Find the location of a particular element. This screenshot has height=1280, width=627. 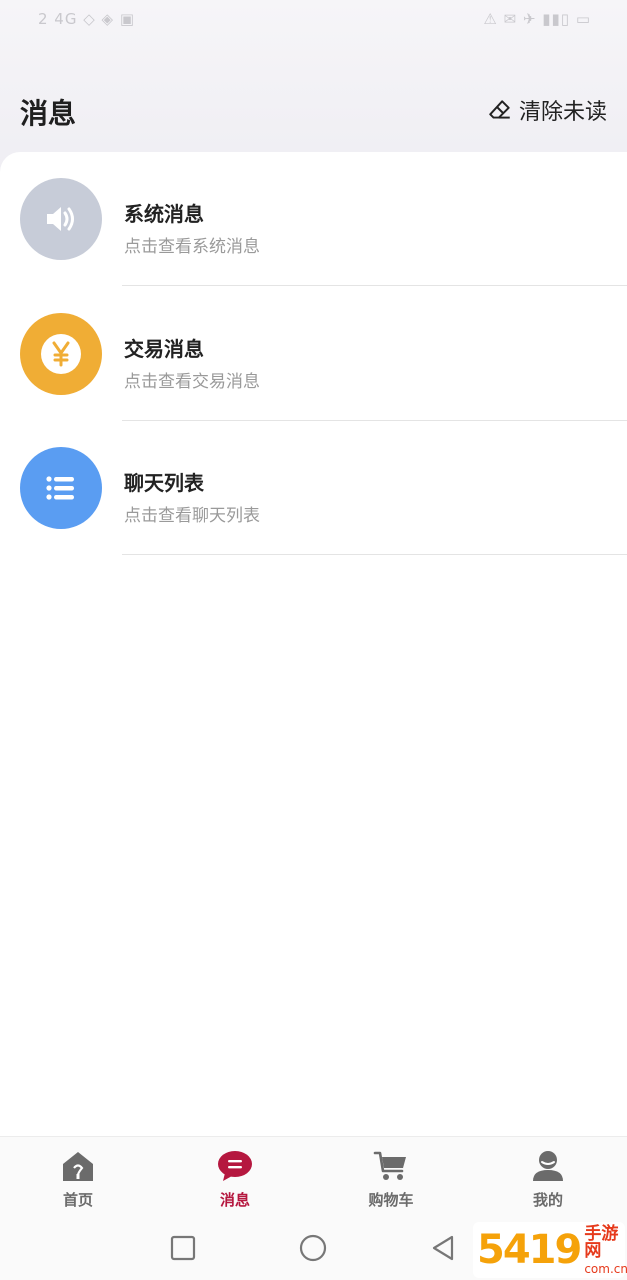

status-bar-left: 2 4G ◇ ◈ ▣ is located at coordinates (87, 19).